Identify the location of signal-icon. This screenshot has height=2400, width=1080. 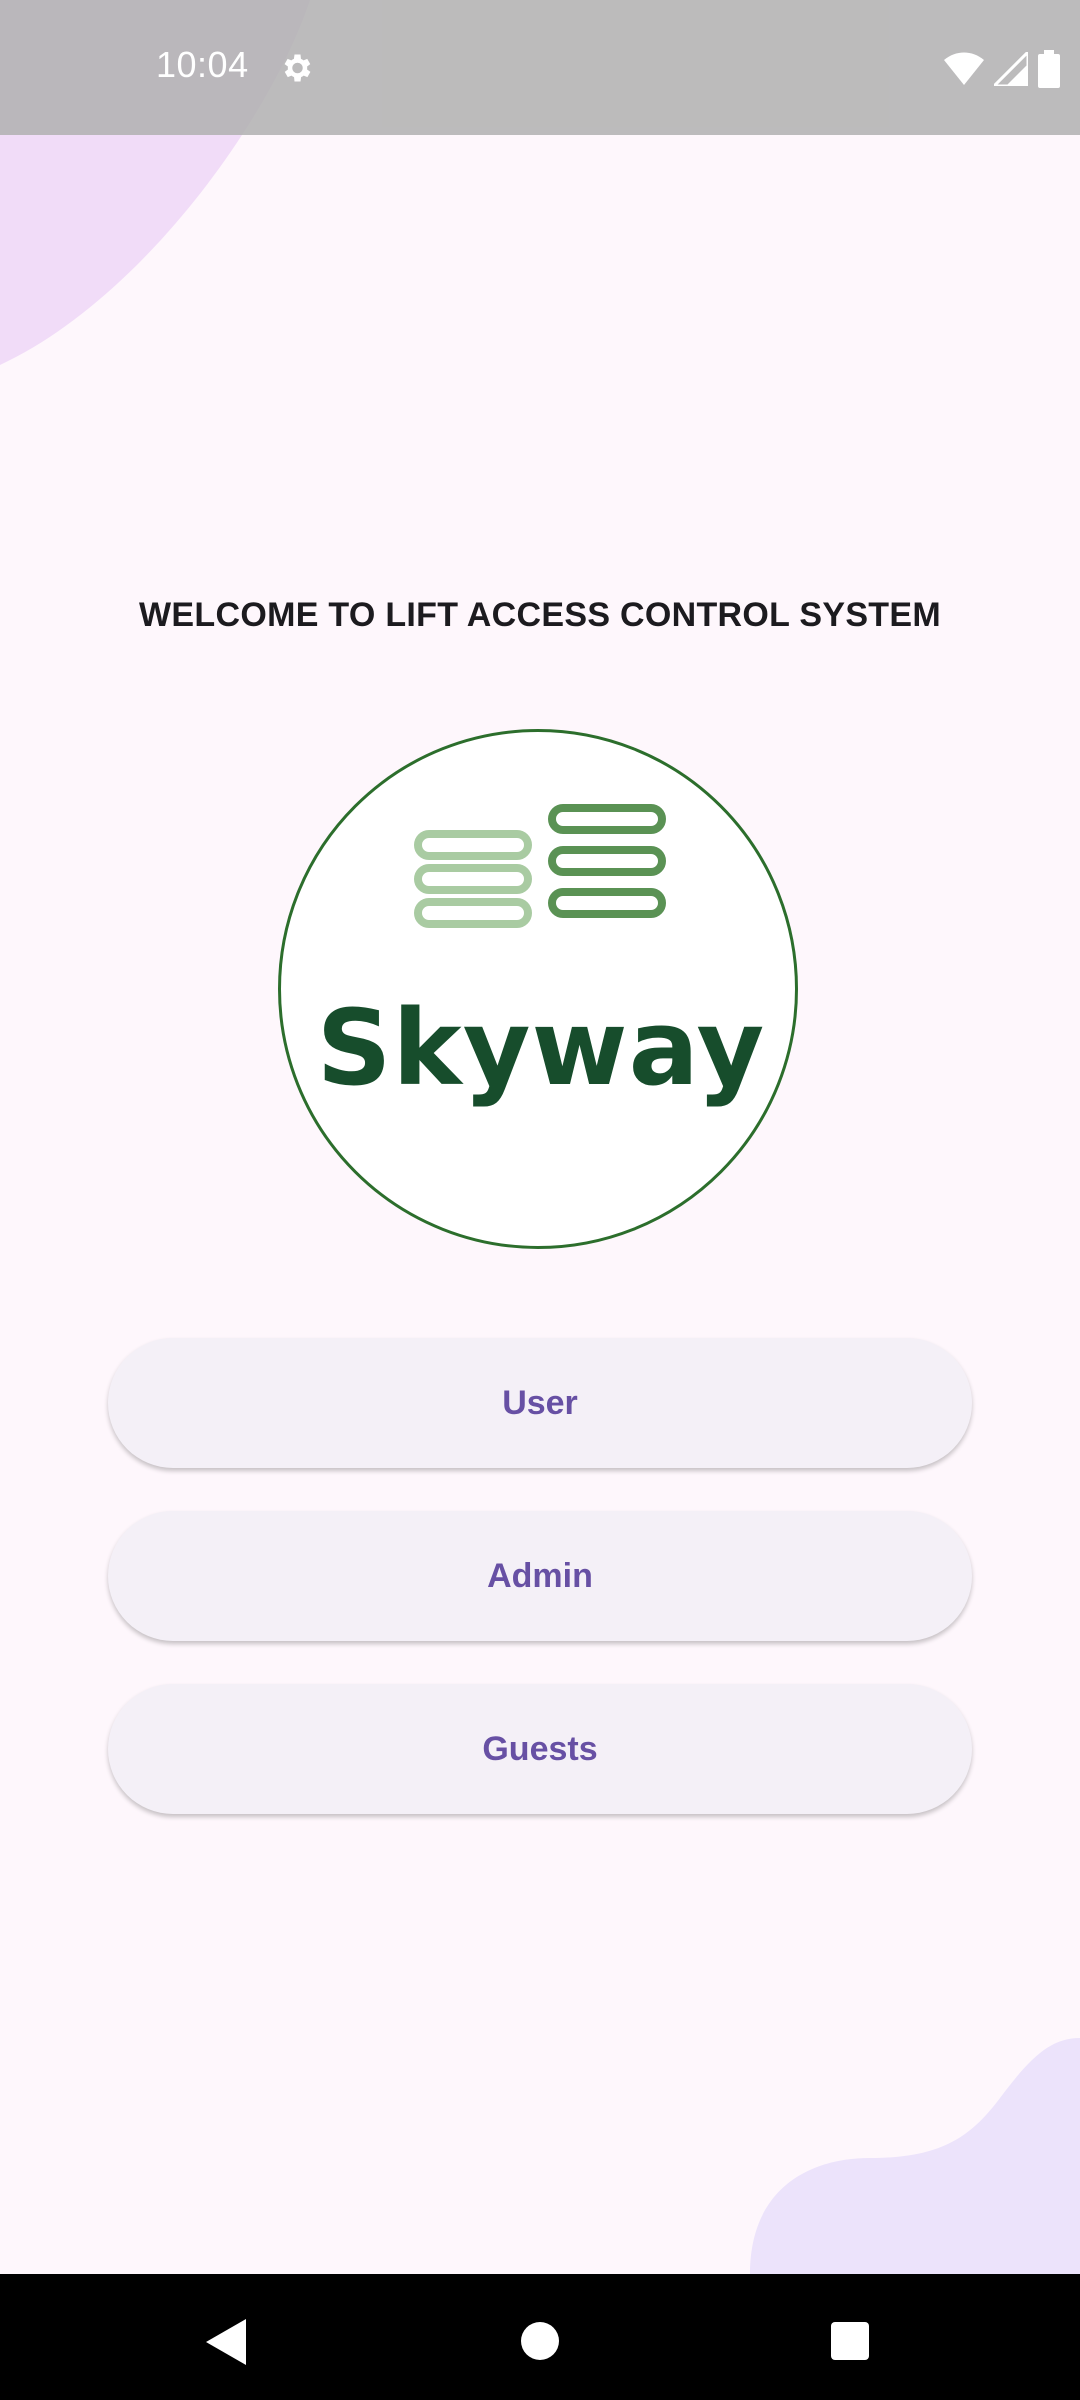
(1011, 69).